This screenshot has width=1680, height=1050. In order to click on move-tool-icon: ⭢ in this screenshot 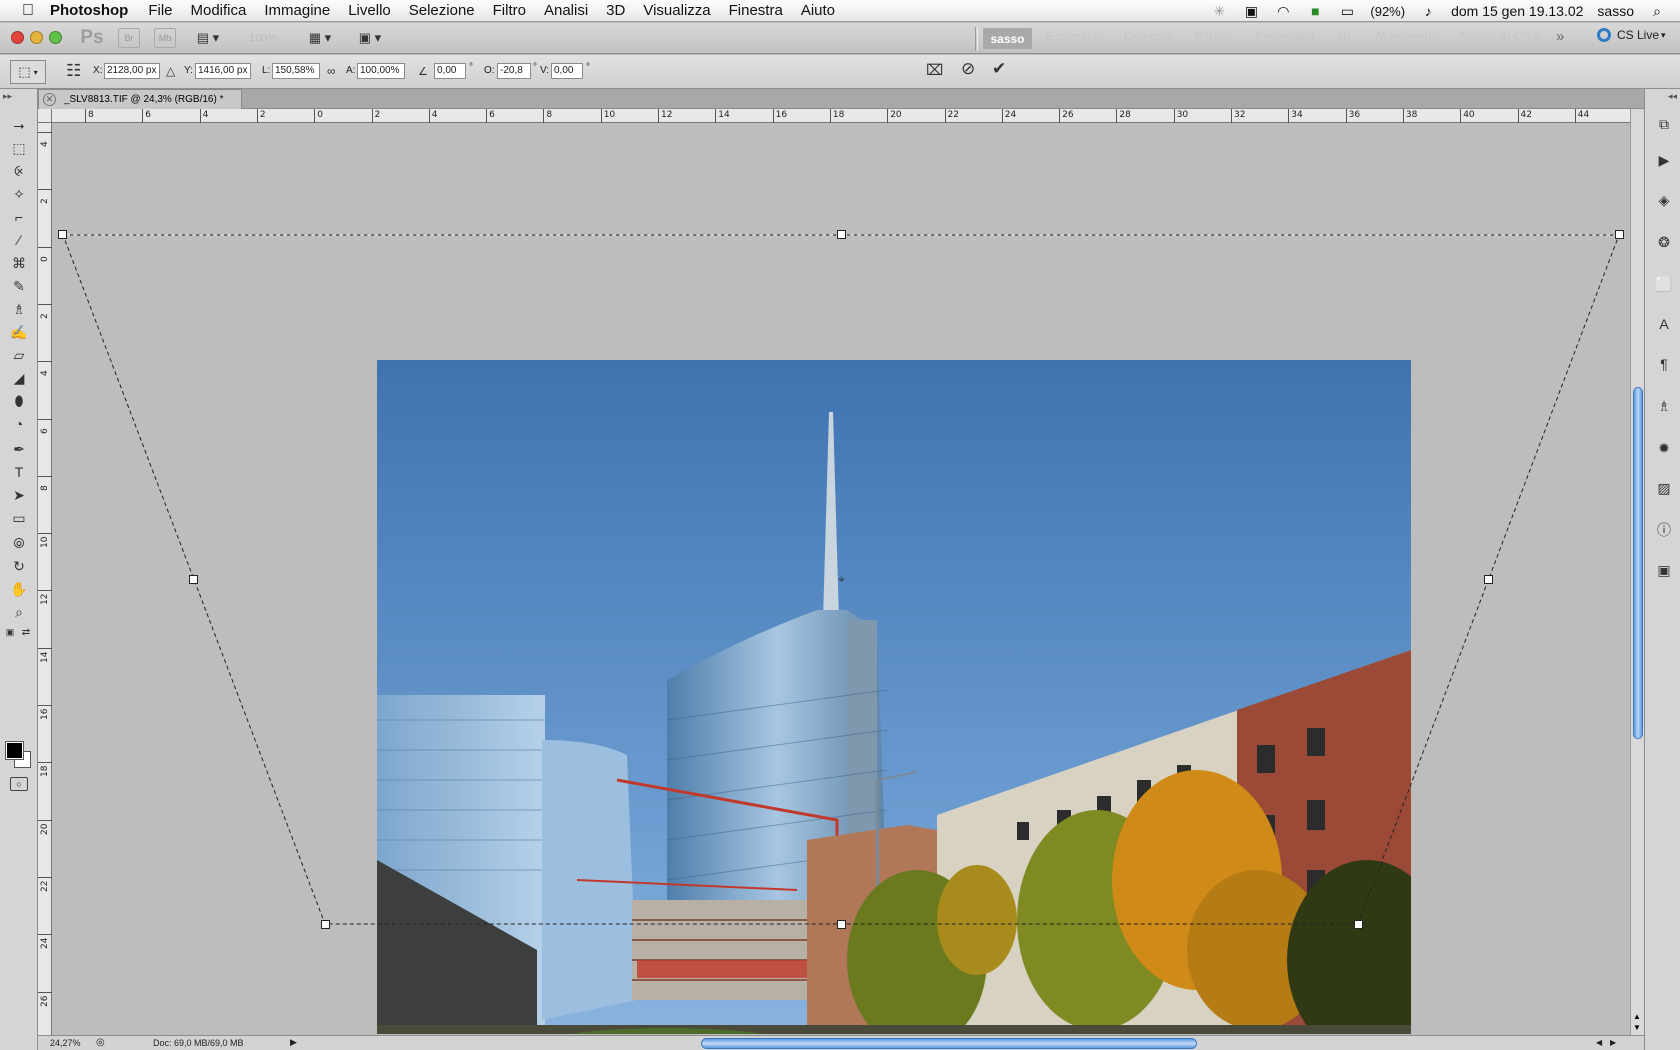, I will do `click(19, 125)`.